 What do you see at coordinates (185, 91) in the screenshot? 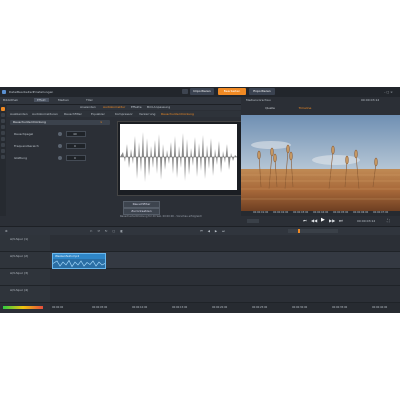
I see `home-icon` at bounding box center [185, 91].